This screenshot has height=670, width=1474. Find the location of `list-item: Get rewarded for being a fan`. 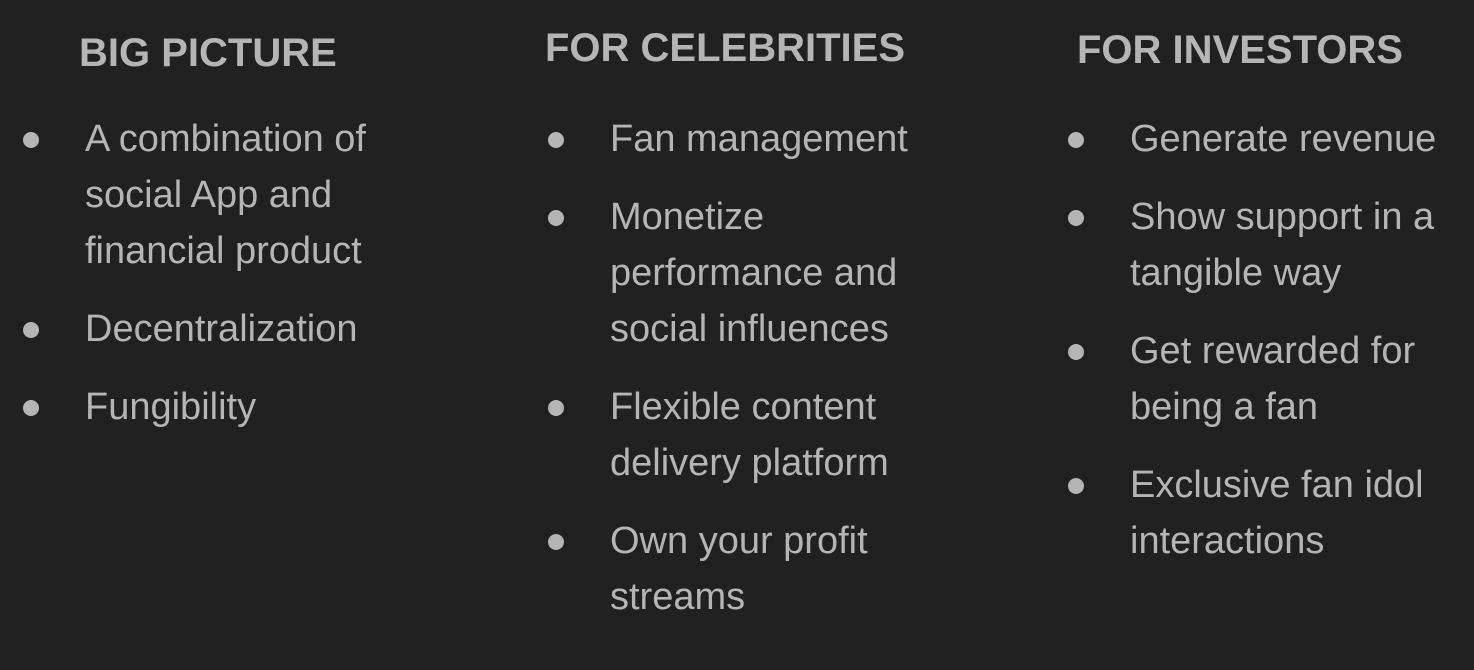

list-item: Get rewarded for being a fan is located at coordinates (1264, 379).